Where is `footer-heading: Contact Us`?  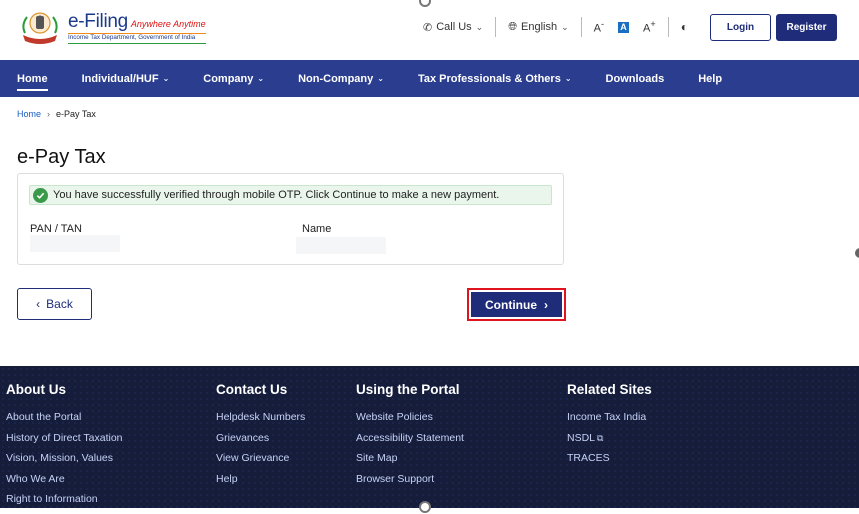
footer-heading: Contact Us is located at coordinates (252, 389).